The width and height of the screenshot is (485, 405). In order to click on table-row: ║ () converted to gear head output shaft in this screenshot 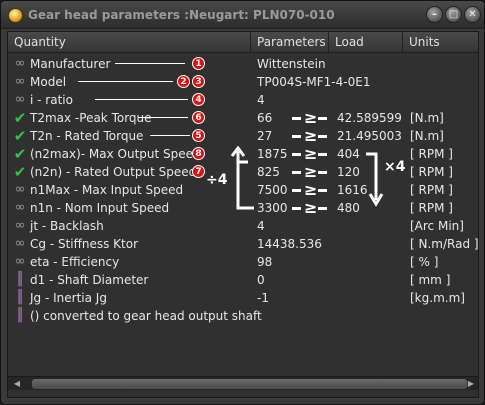, I will do `click(243, 316)`.